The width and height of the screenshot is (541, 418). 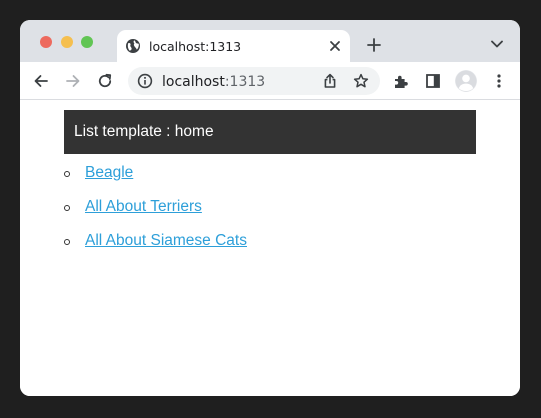 What do you see at coordinates (73, 81) in the screenshot?
I see `forward-icon` at bounding box center [73, 81].